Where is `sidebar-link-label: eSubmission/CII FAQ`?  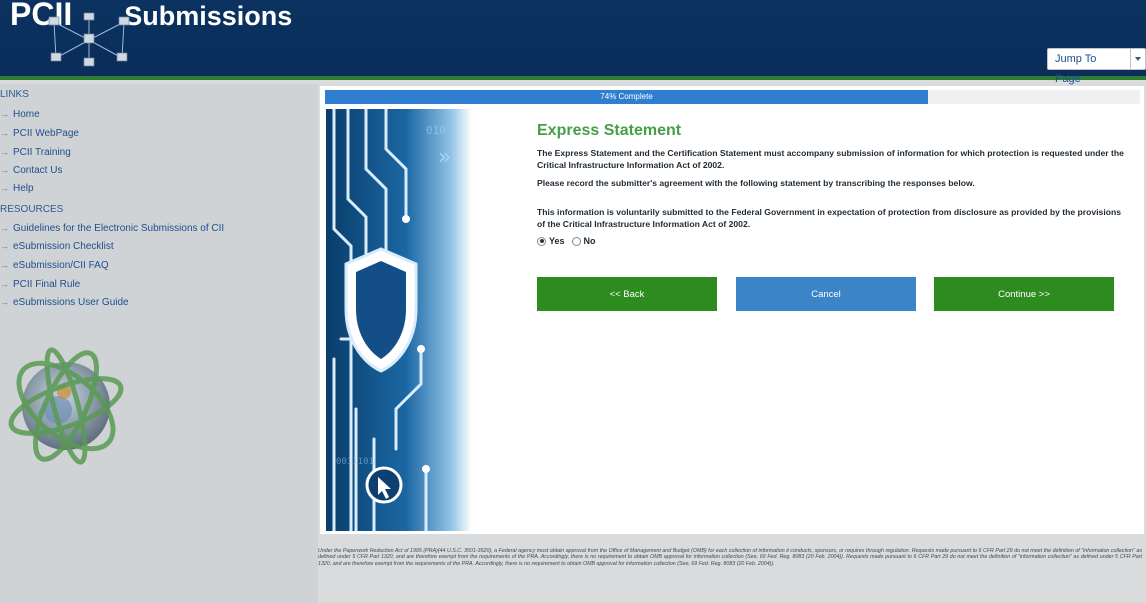 sidebar-link-label: eSubmission/CII FAQ is located at coordinates (61, 265).